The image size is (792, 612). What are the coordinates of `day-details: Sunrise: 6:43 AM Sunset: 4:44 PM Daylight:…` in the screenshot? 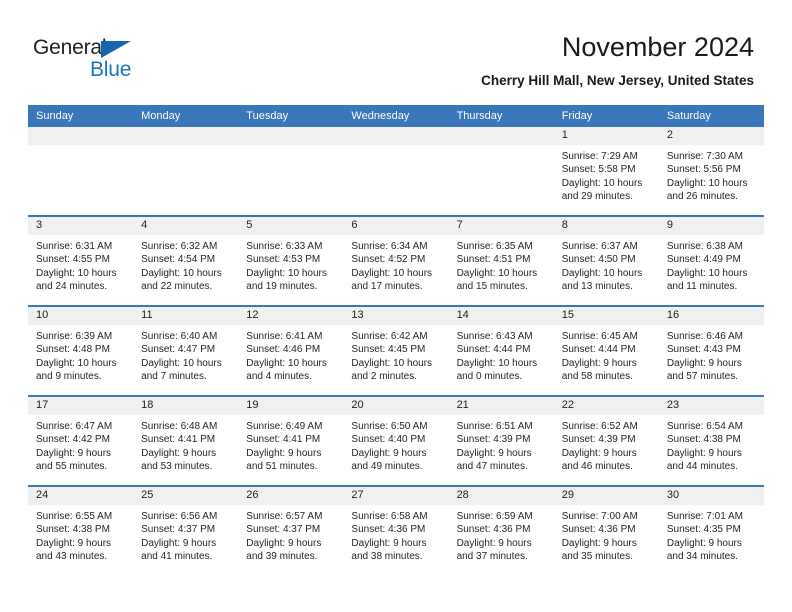 It's located at (501, 354).